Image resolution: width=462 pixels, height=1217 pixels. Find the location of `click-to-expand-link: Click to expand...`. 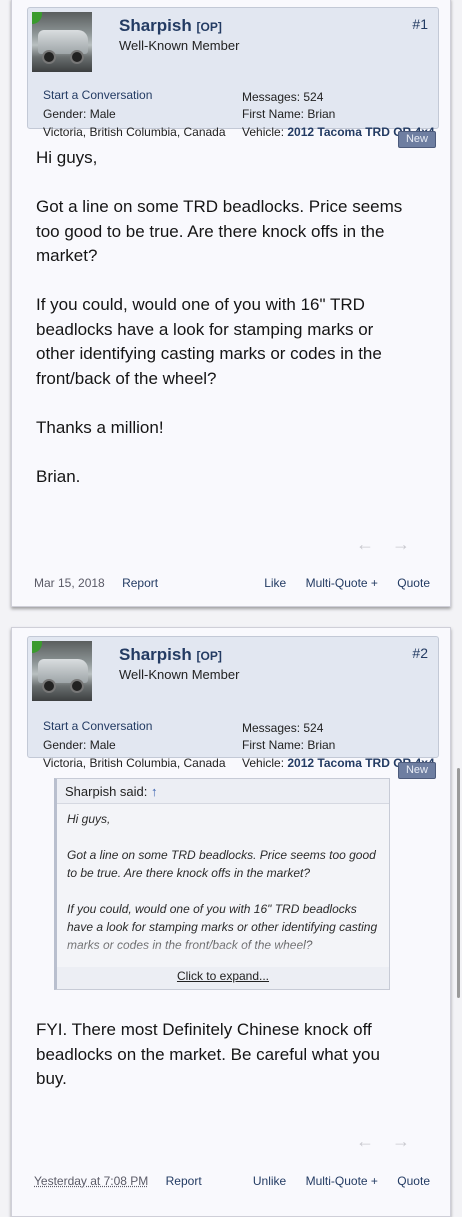

click-to-expand-link: Click to expand... is located at coordinates (223, 976).